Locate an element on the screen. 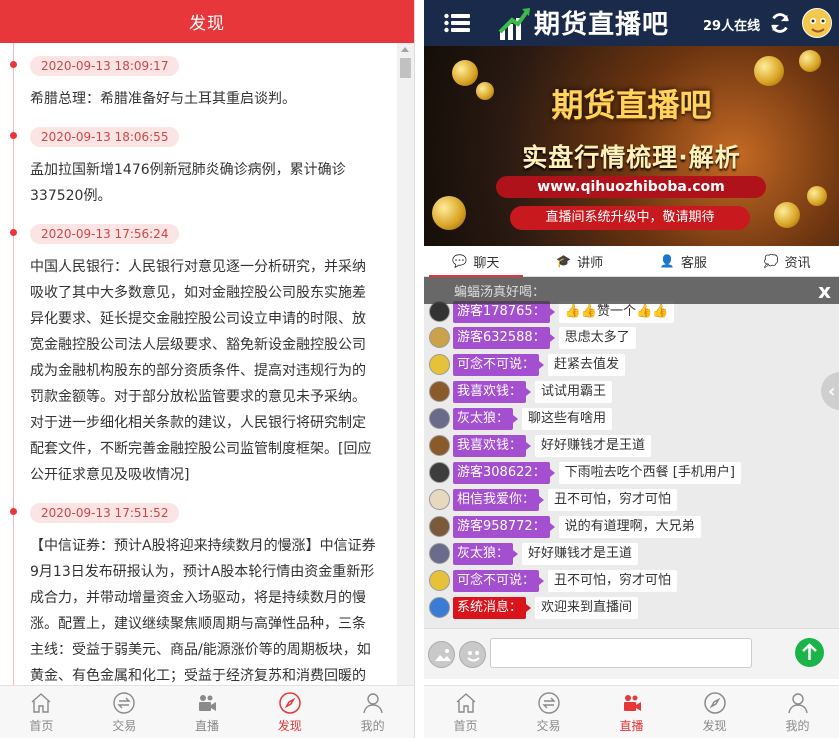  banner-subtitle: 实盘行情梳理·解析 is located at coordinates (631, 157).